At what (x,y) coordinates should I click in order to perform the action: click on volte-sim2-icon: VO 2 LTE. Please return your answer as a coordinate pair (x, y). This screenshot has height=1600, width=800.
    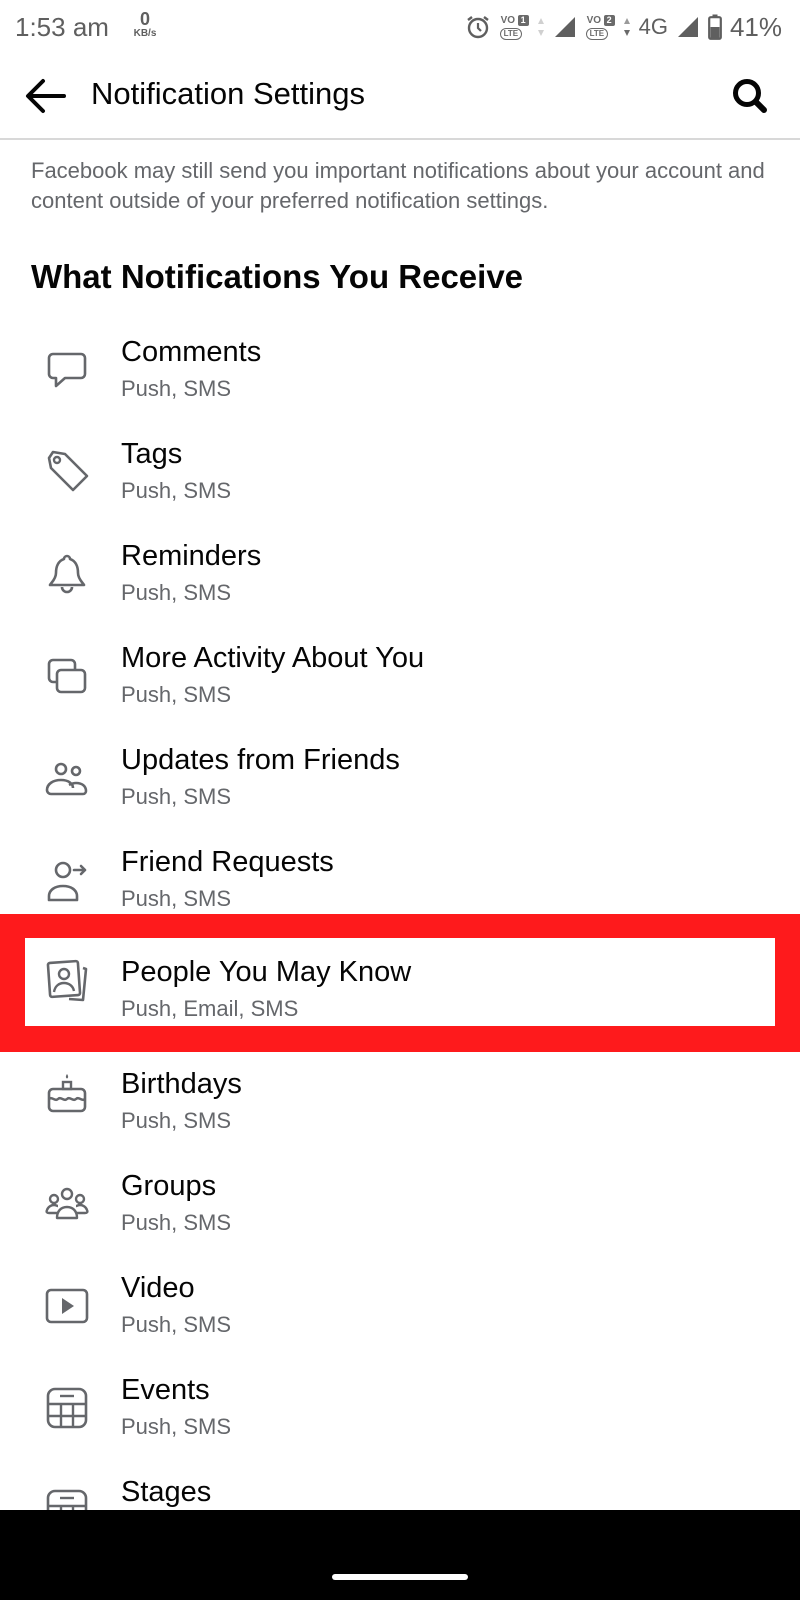
    Looking at the image, I should click on (600, 27).